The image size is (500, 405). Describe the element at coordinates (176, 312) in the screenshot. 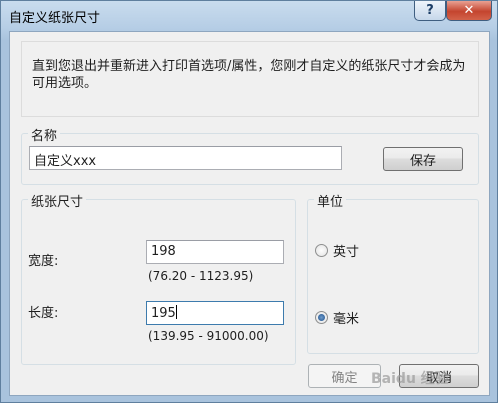

I see `text-caret` at that location.